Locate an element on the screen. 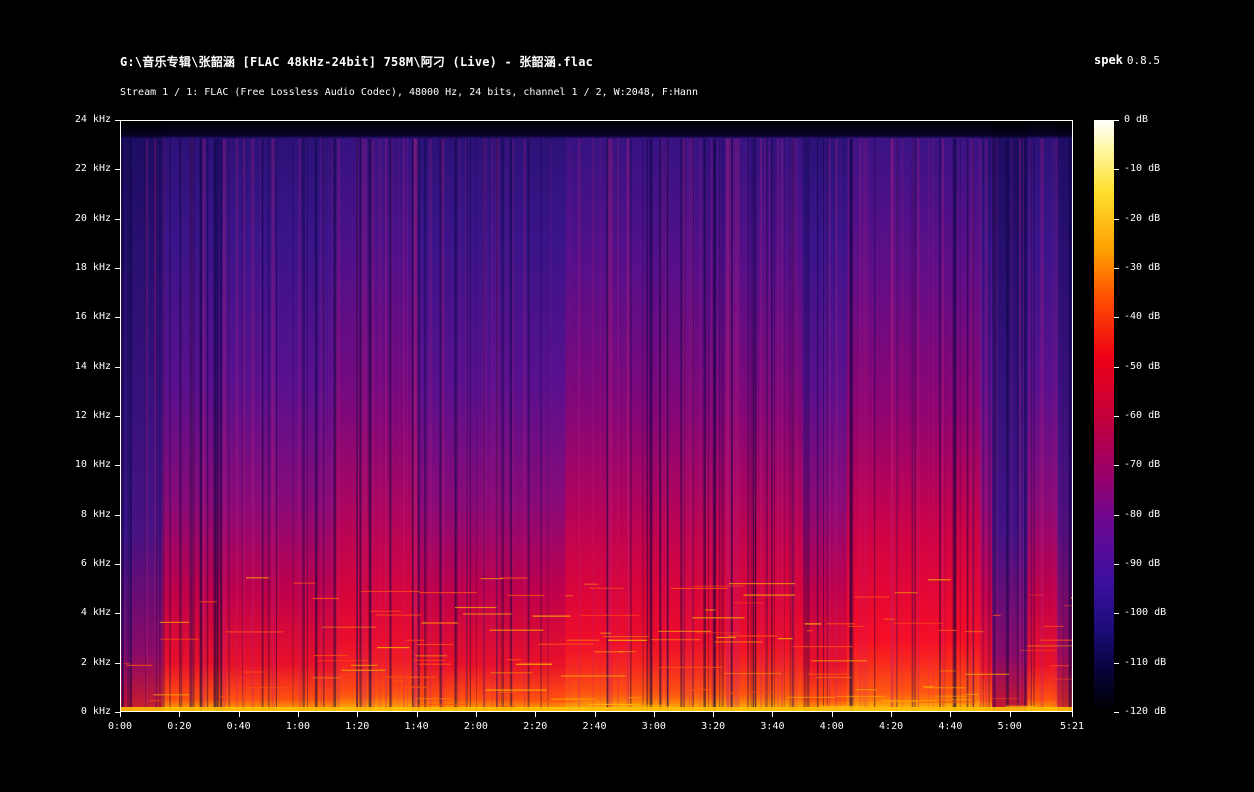  frequency-tick-label: 16 kHz is located at coordinates (92, 317).